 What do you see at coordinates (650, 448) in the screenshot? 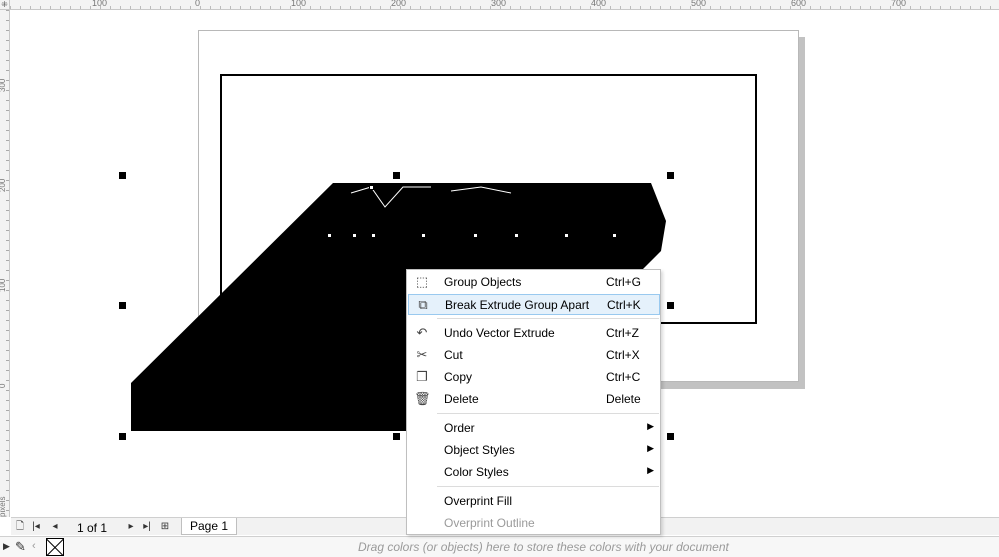
I see `submenu-arrow-icon: ▶` at bounding box center [650, 448].